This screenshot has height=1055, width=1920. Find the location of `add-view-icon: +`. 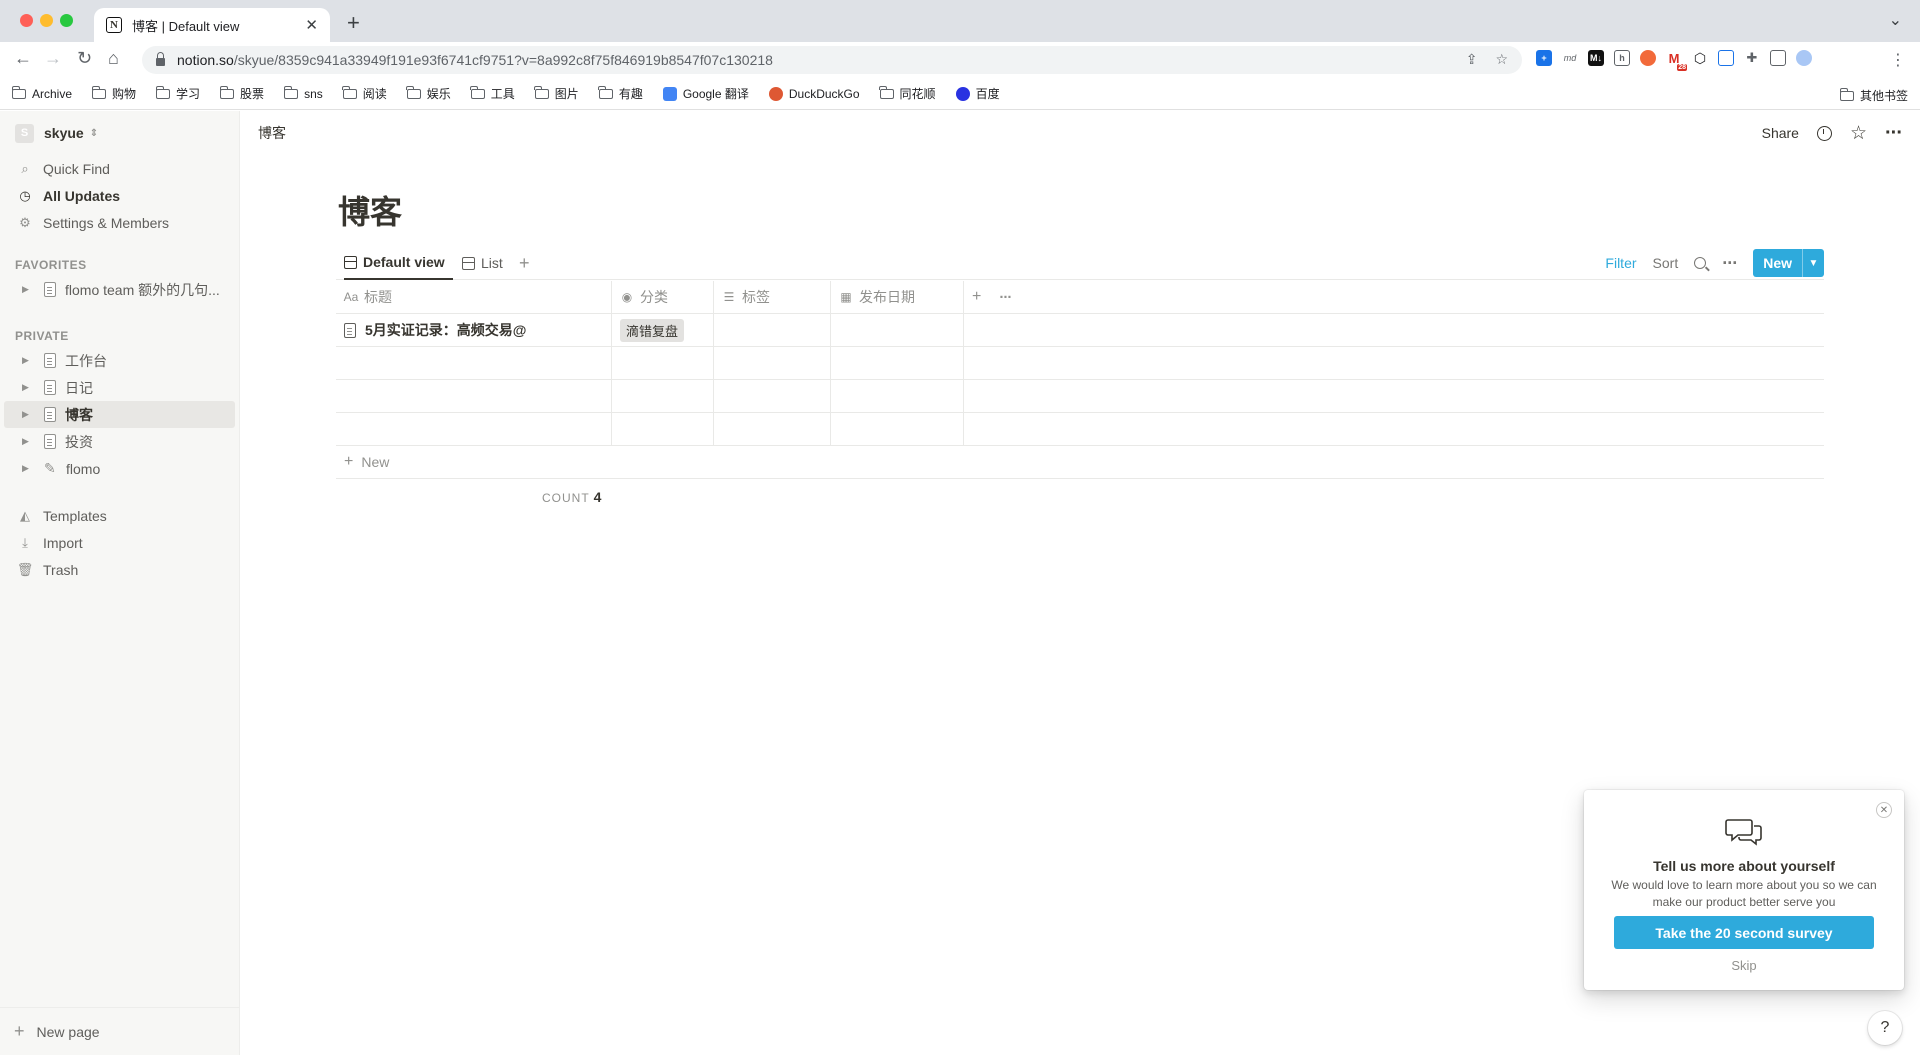

add-view-icon: + is located at coordinates (524, 263).